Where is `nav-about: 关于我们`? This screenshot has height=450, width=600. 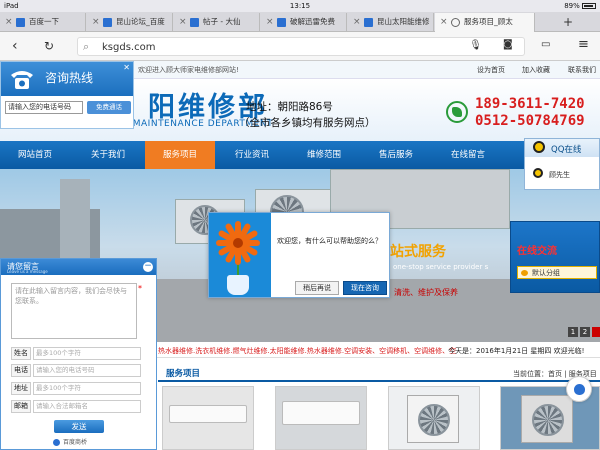
nav-about: 关于我们 is located at coordinates (108, 155).